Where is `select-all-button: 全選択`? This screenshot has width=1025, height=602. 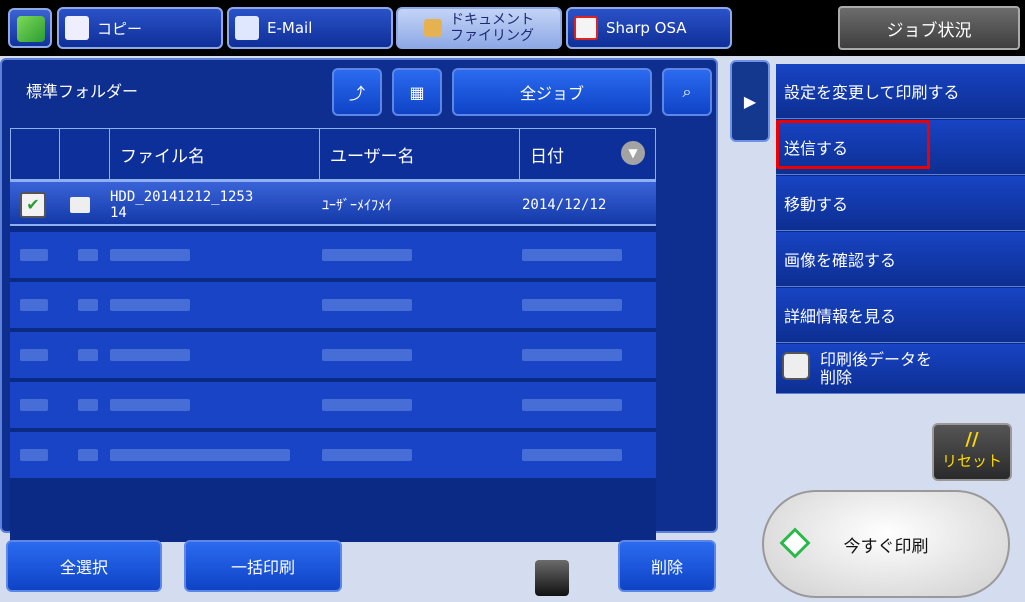 select-all-button: 全選択 is located at coordinates (84, 566).